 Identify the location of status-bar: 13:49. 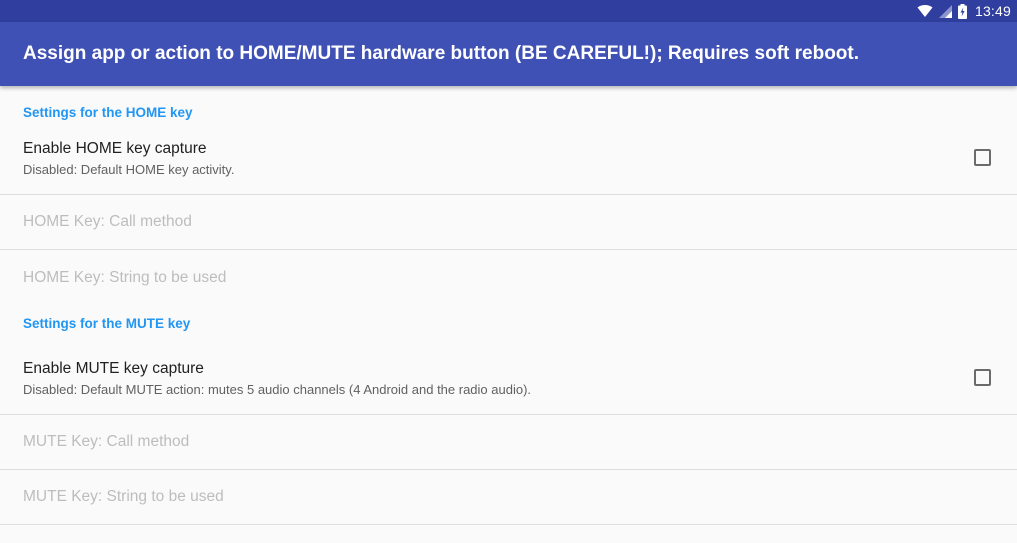
(508, 11).